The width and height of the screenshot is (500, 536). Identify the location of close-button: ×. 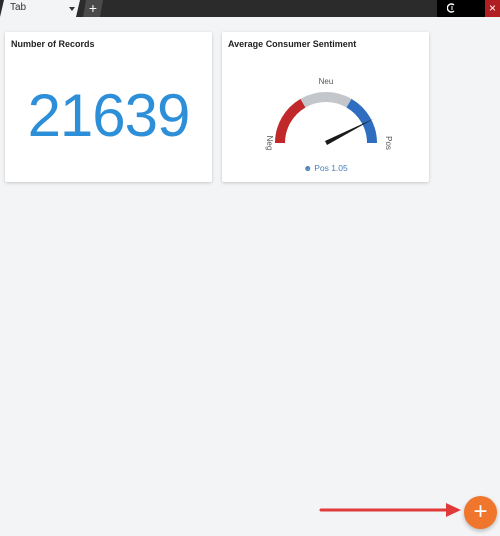
(492, 8).